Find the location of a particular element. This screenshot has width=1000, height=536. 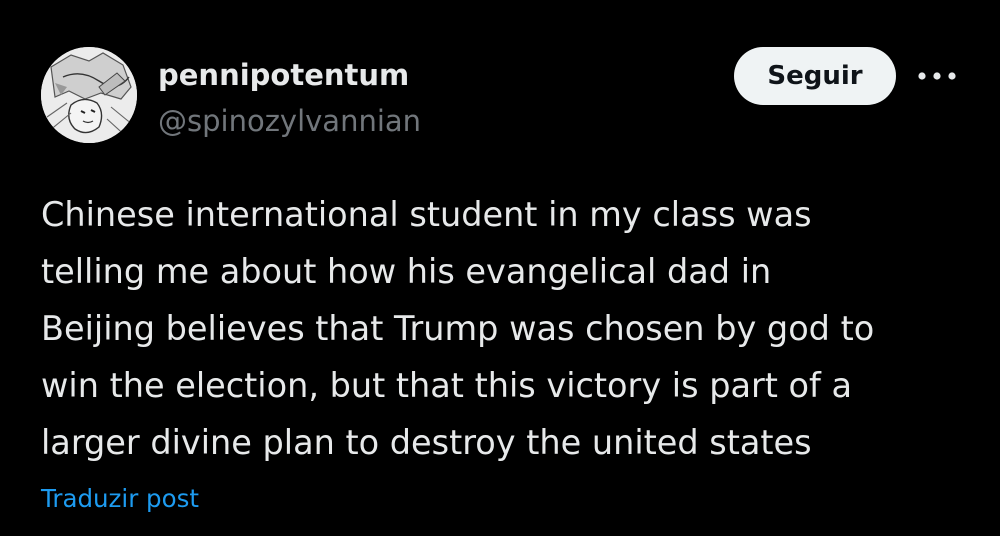

follow-button: Seguir is located at coordinates (815, 76).